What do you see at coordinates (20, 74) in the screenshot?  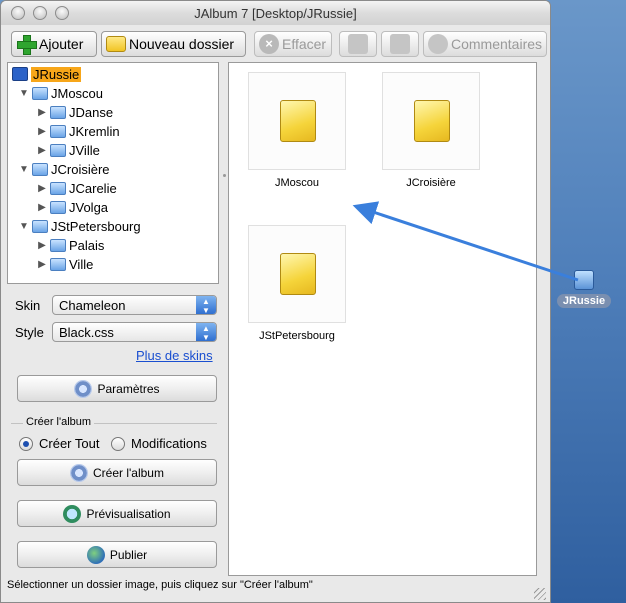 I see `album-book-icon` at bounding box center [20, 74].